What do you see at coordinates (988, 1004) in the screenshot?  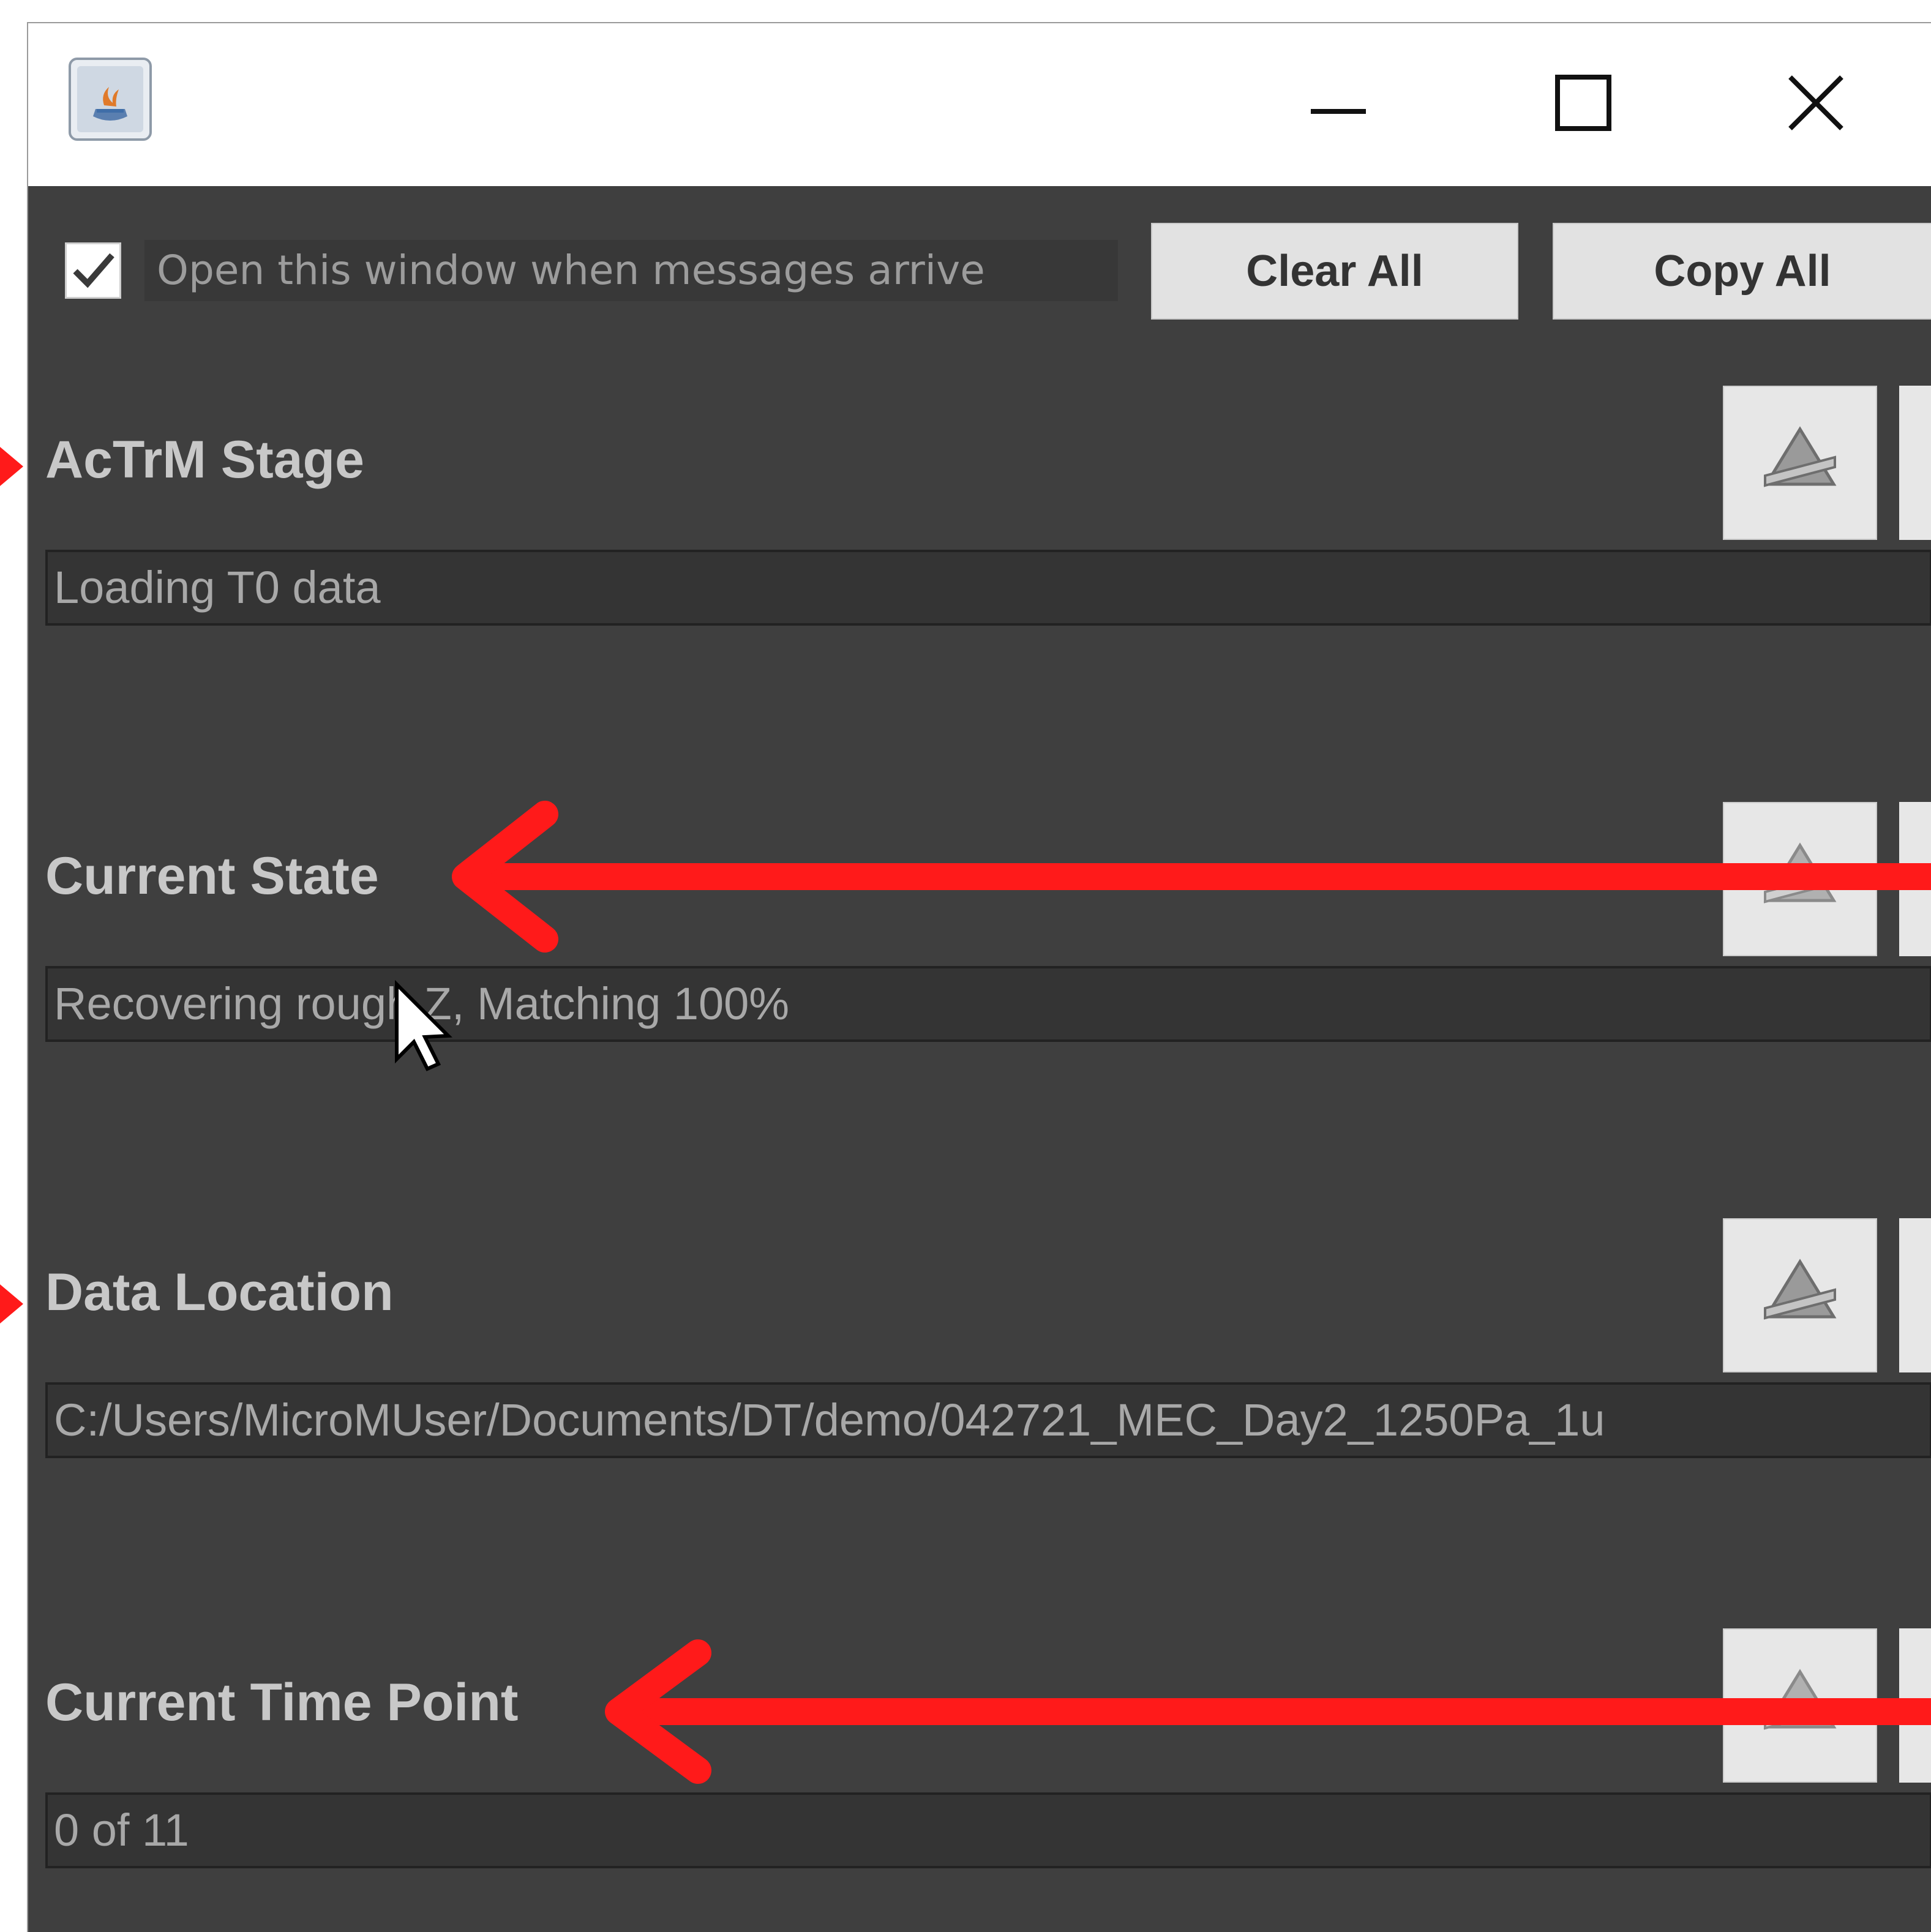 I see `state-value-field: Recovering rough Z, Matching 100%` at bounding box center [988, 1004].